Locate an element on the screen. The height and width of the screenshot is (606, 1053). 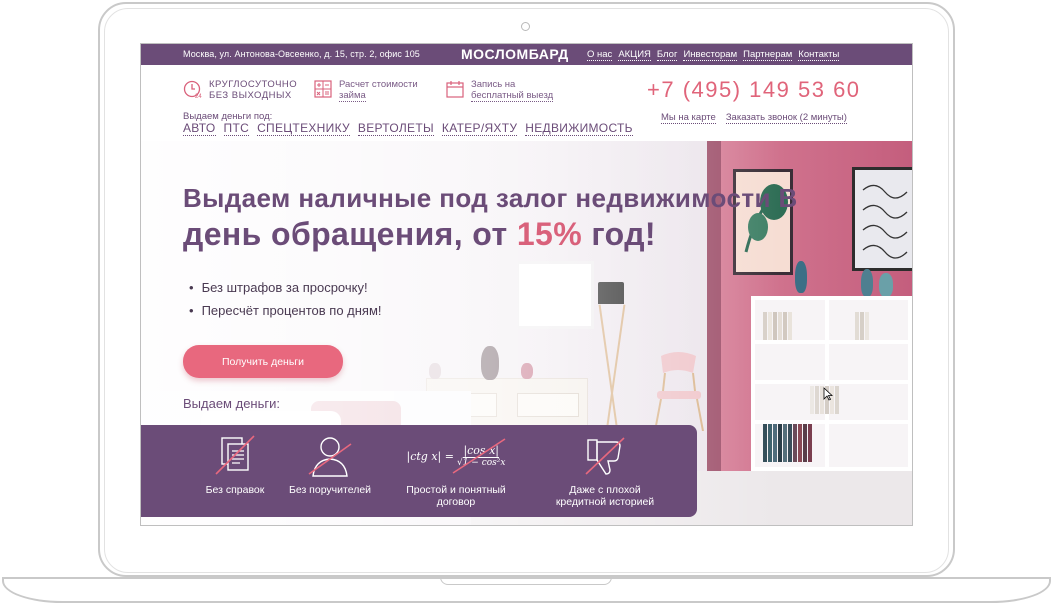
headline-part3: год! is located at coordinates (619, 234).